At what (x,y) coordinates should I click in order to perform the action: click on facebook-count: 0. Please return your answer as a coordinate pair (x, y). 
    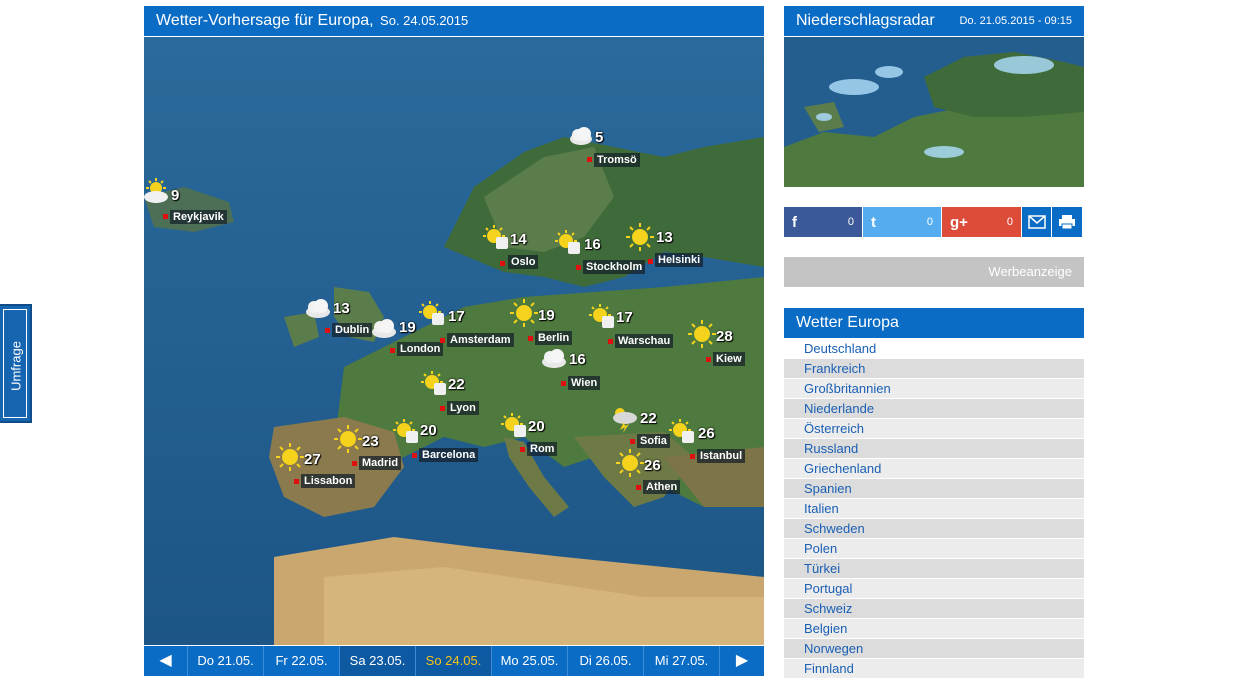
    Looking at the image, I should click on (850, 222).